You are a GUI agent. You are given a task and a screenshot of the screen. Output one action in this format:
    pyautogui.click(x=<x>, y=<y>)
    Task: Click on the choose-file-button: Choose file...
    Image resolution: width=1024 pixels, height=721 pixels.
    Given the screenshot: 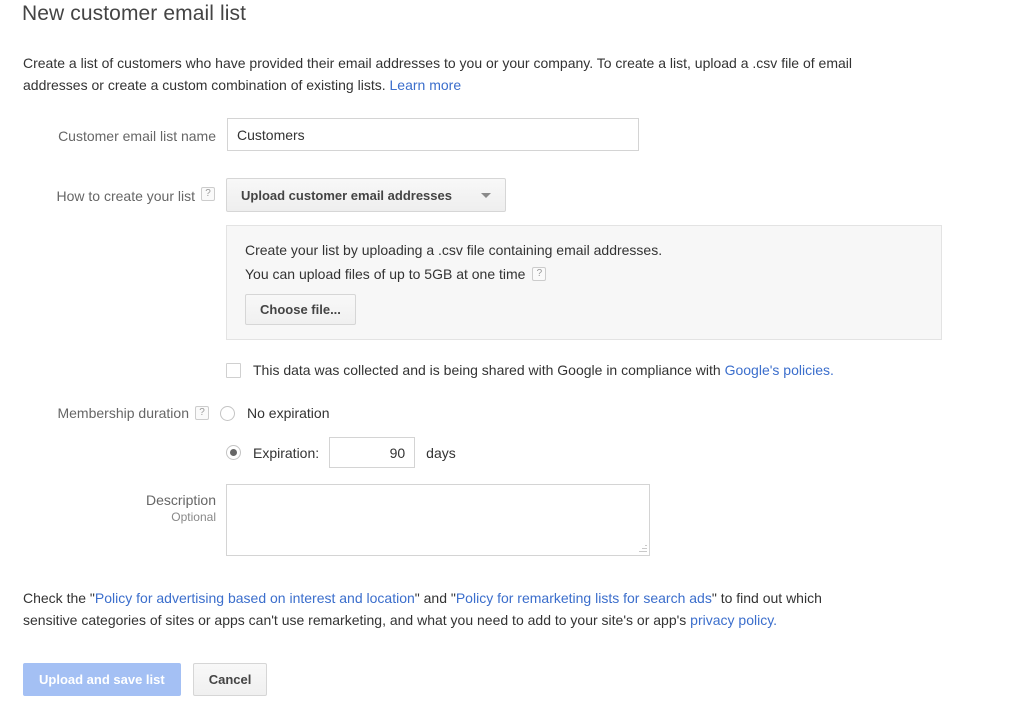 What is the action you would take?
    pyautogui.click(x=300, y=309)
    